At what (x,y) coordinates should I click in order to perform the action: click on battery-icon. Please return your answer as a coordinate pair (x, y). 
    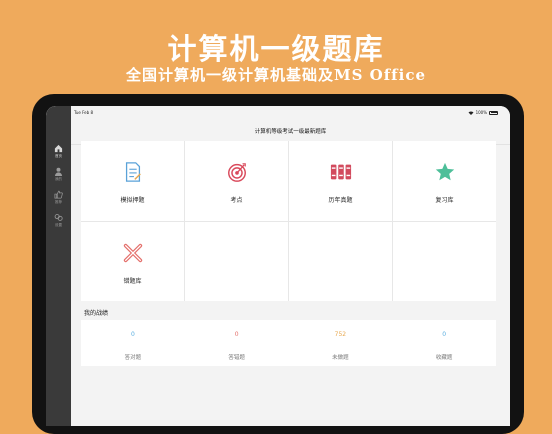
    Looking at the image, I should click on (493, 112).